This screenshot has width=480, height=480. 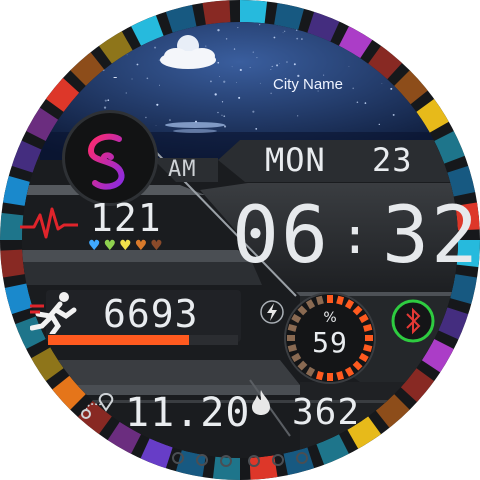 I want to click on bottom-dots, so click(x=240, y=459).